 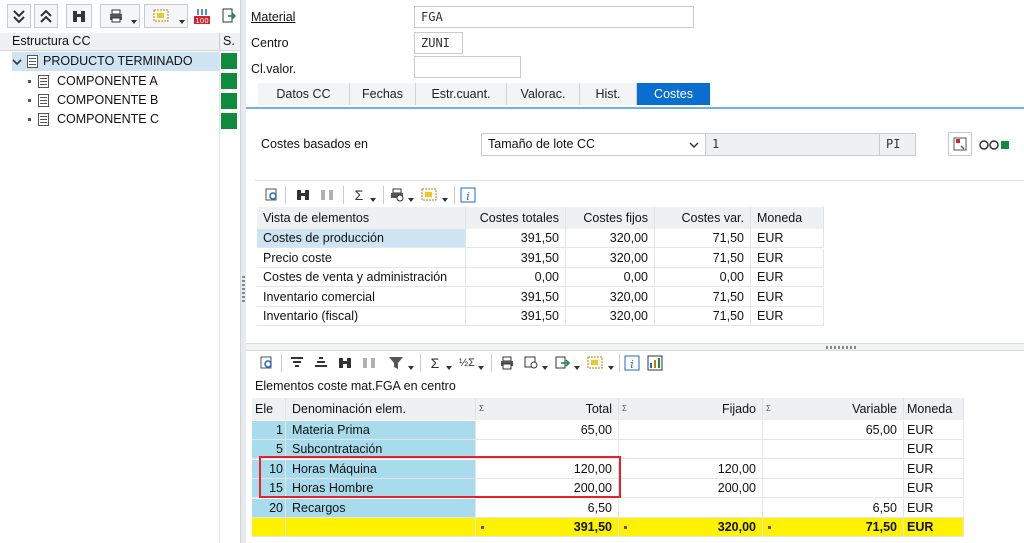 I want to click on views-icon, so click(x=535, y=363).